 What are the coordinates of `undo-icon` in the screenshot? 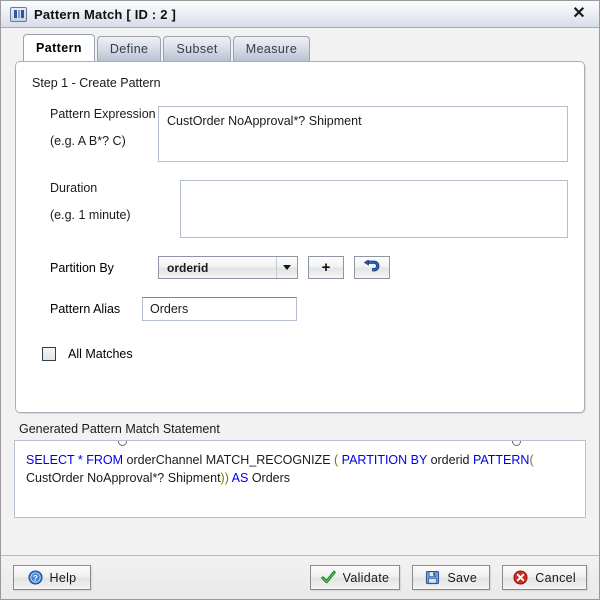 It's located at (372, 267).